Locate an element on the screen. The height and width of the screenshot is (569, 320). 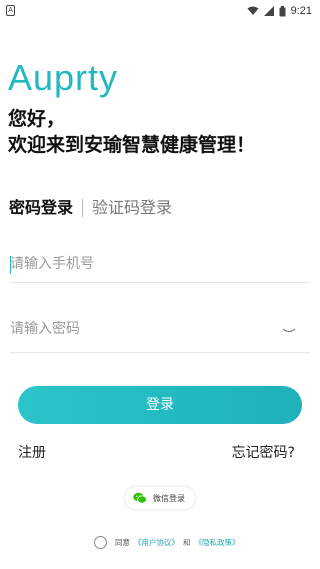
agreement-prefix: 同意 is located at coordinates (122, 542).